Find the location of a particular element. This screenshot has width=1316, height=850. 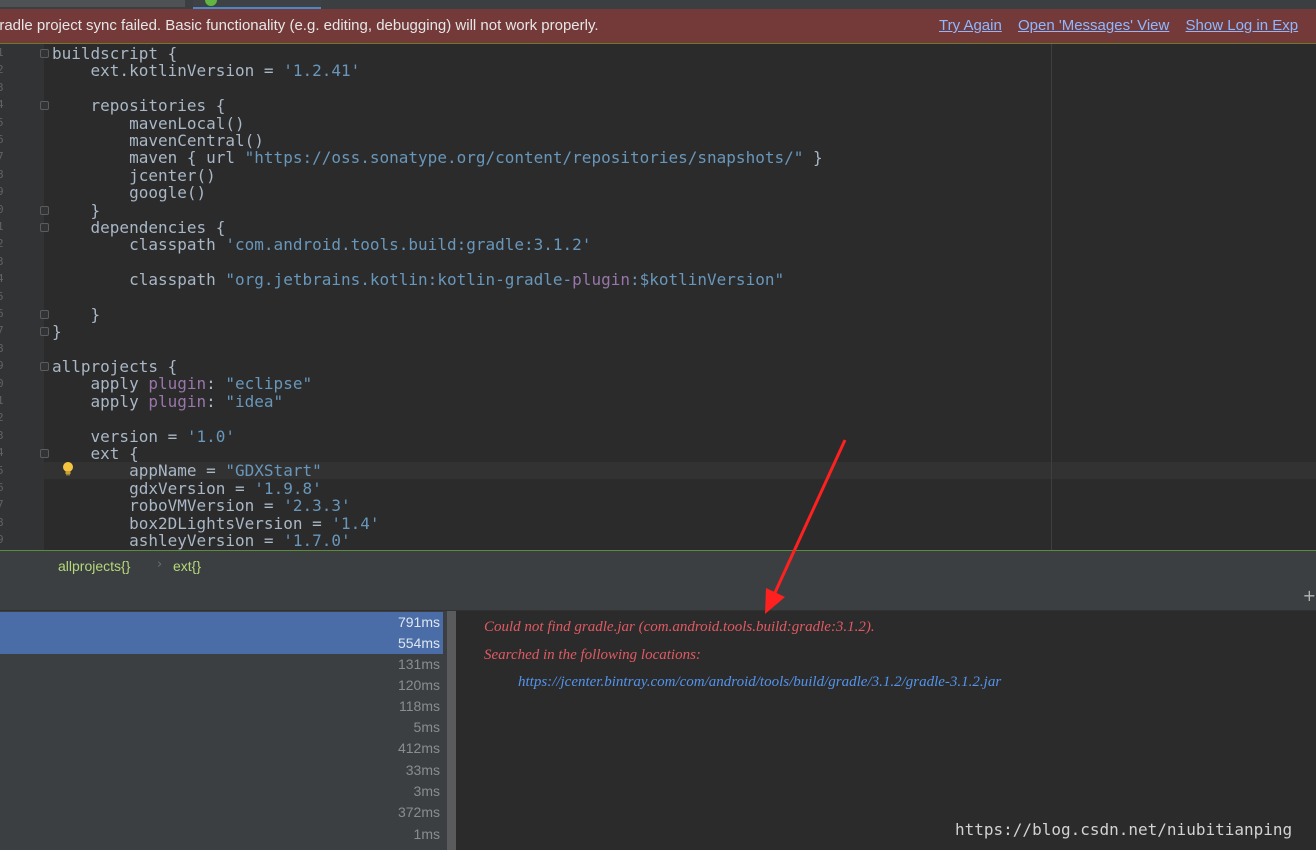

build-tree-row: 554ms is located at coordinates (221, 643).